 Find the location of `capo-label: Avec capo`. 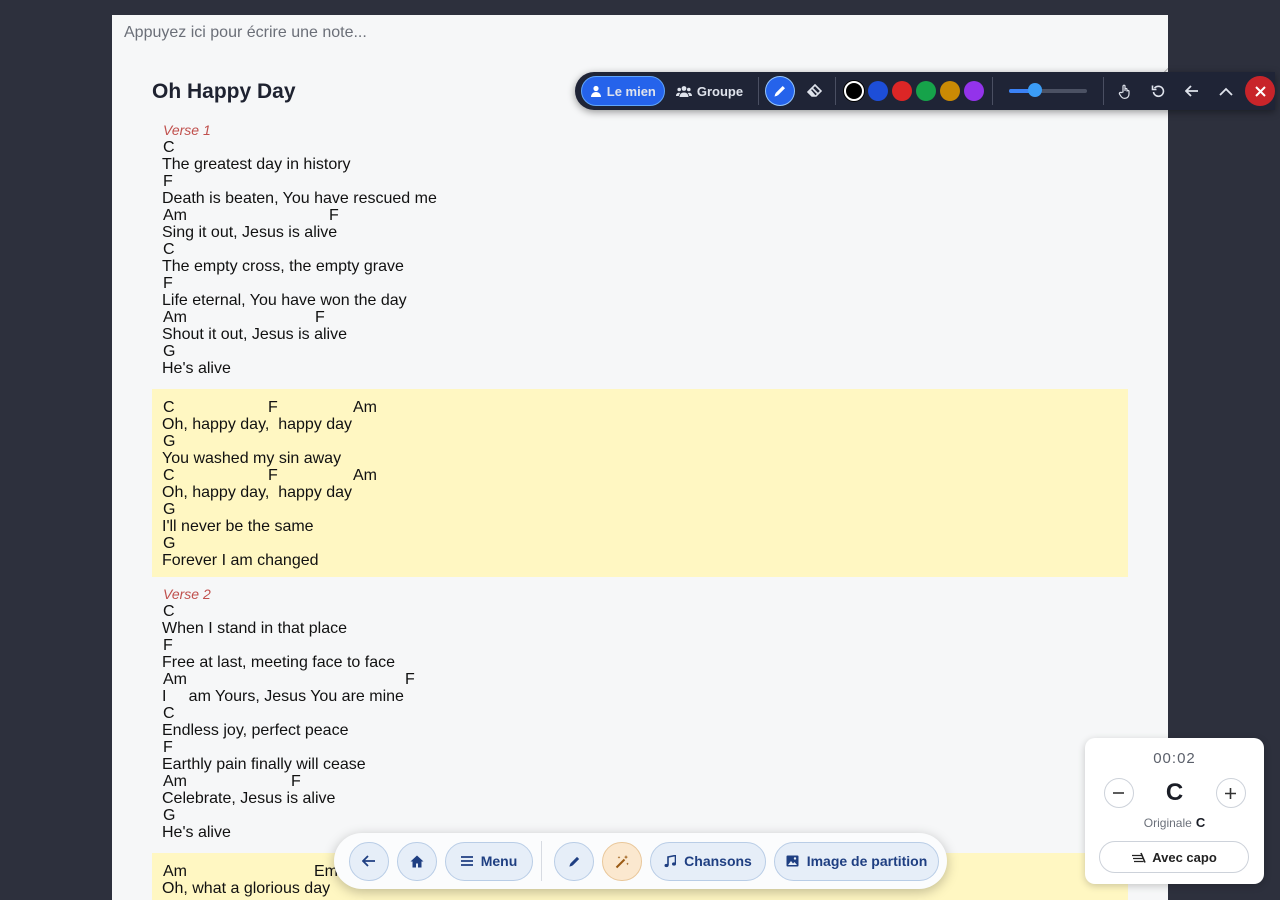

capo-label: Avec capo is located at coordinates (1184, 857).